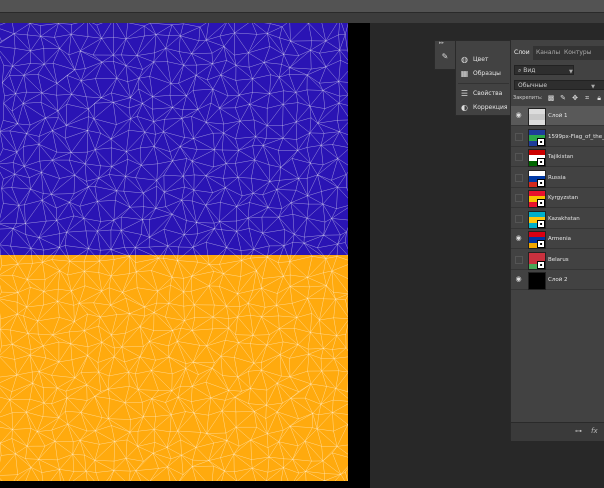 Image resolution: width=604 pixels, height=488 pixels. Describe the element at coordinates (563, 98) in the screenshot. I see `lock-pixels-icon: ✎` at that location.